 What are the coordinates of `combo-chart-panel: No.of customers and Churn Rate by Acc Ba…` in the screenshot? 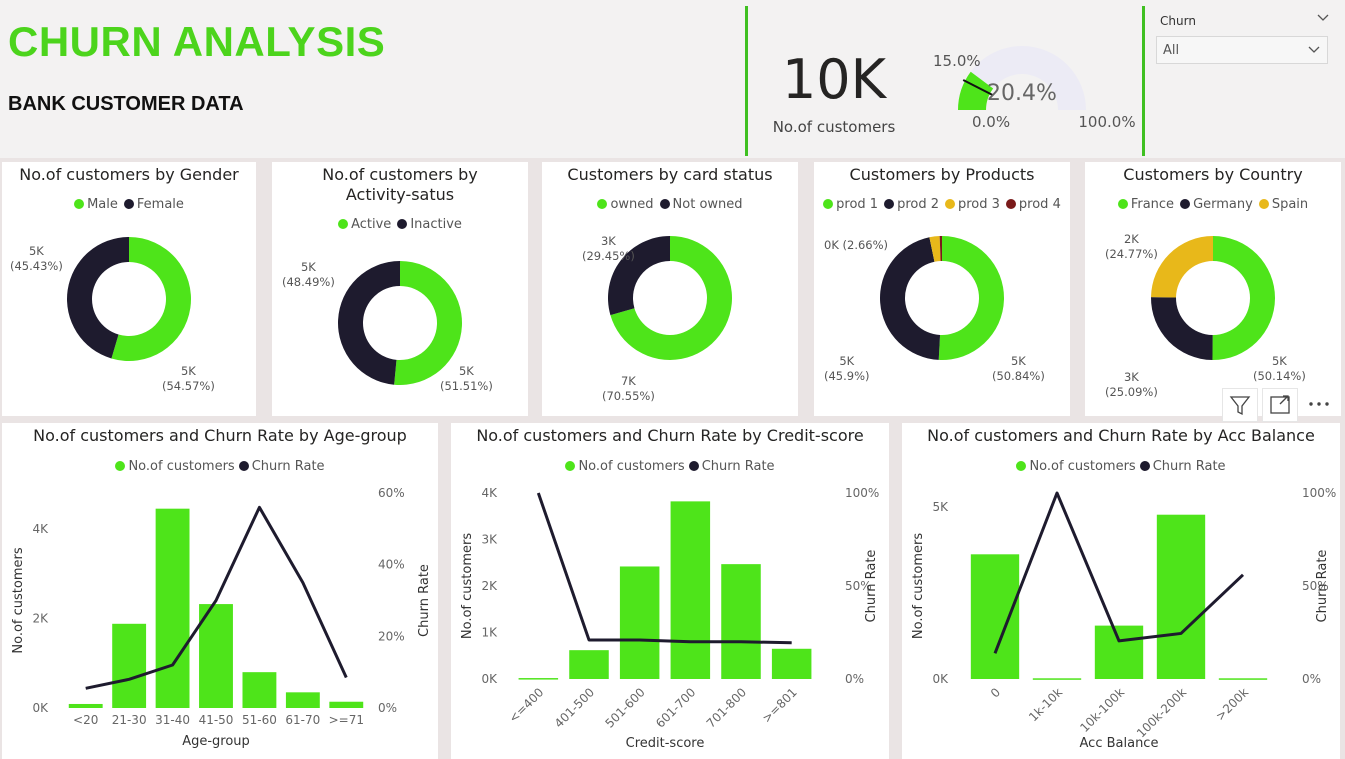 It's located at (1121, 591).